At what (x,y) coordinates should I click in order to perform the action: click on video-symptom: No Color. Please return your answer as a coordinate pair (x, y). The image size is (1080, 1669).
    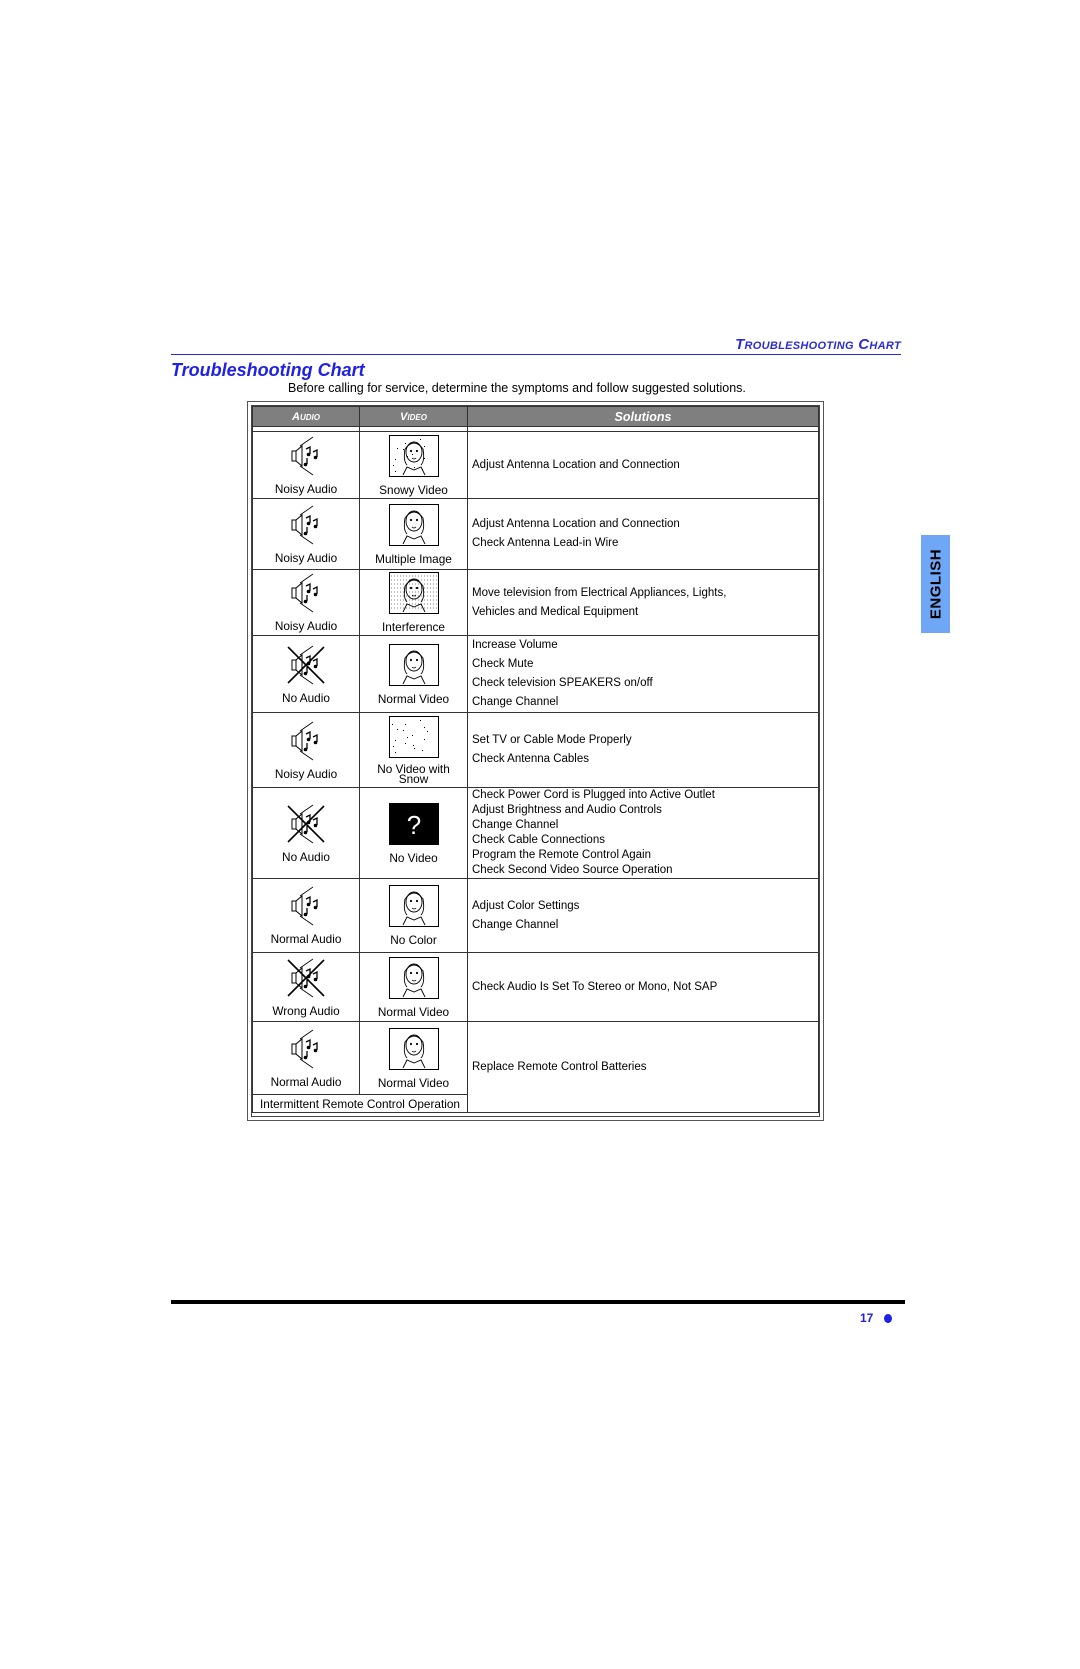
    Looking at the image, I should click on (413, 915).